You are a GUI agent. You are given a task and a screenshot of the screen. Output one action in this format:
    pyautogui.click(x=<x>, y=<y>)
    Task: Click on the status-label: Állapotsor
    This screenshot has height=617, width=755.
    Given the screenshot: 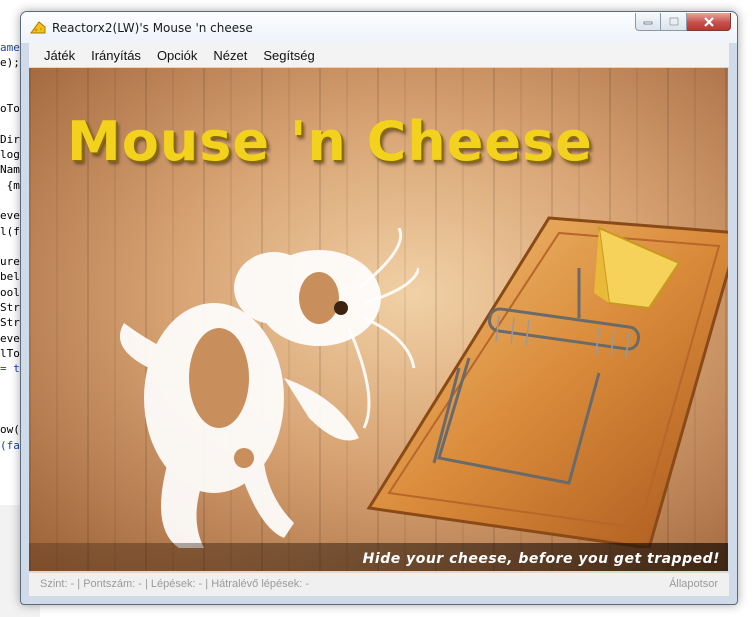 What is the action you would take?
    pyautogui.click(x=693, y=584)
    